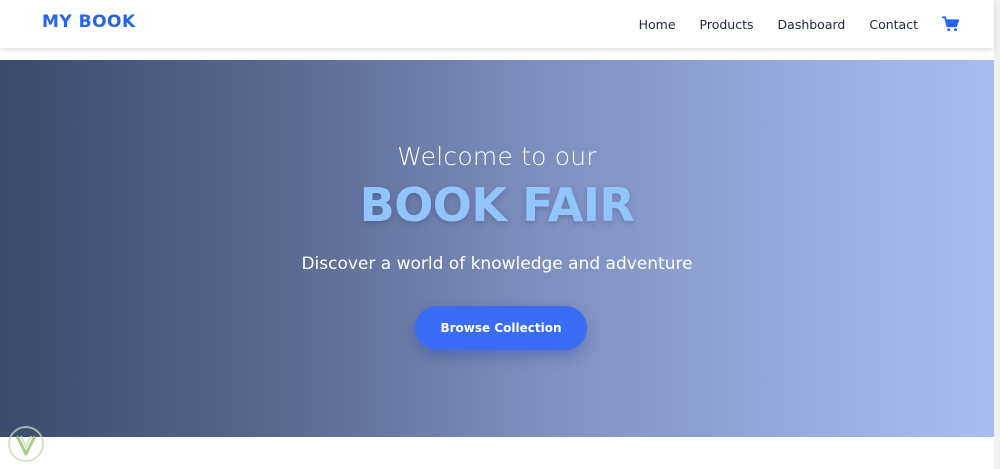 This screenshot has height=469, width=1000. I want to click on nav-link-dashboard: Dashboard, so click(812, 24).